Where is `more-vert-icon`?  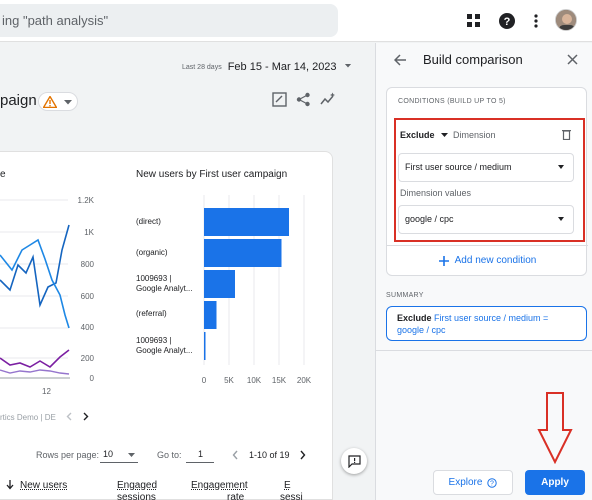 more-vert-icon is located at coordinates (536, 21).